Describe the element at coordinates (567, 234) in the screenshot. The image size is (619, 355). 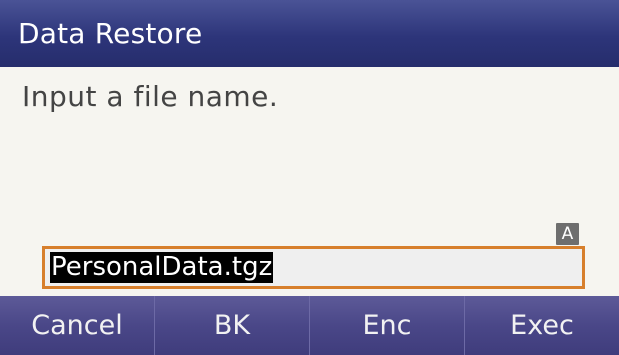
I see `input-mode-indicator: A` at that location.